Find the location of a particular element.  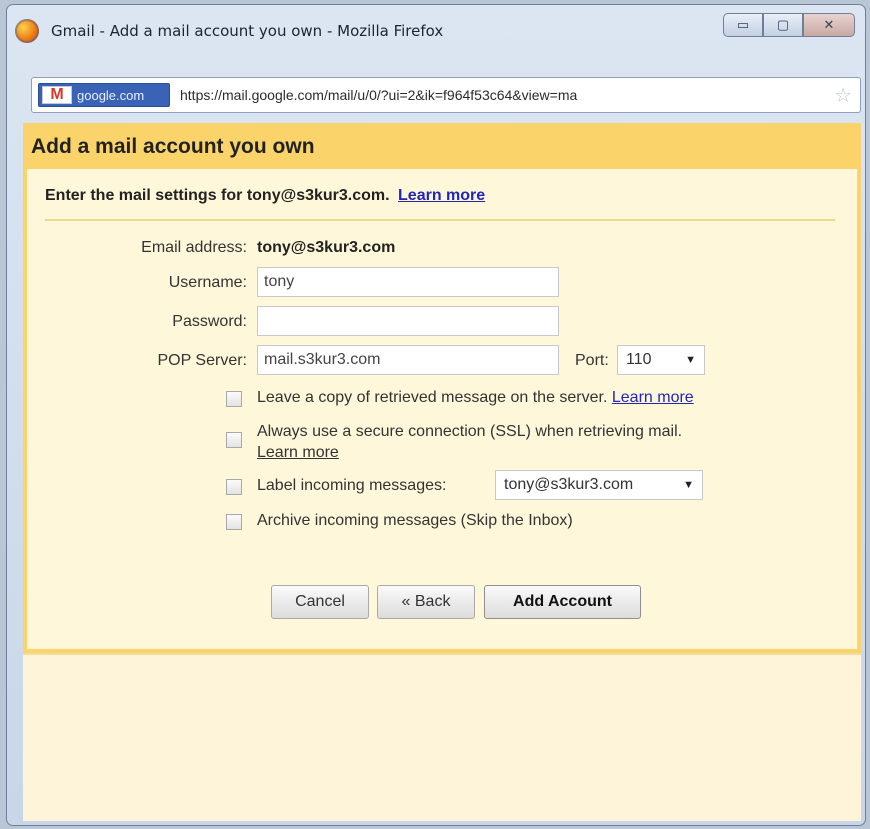

divider is located at coordinates (440, 220).